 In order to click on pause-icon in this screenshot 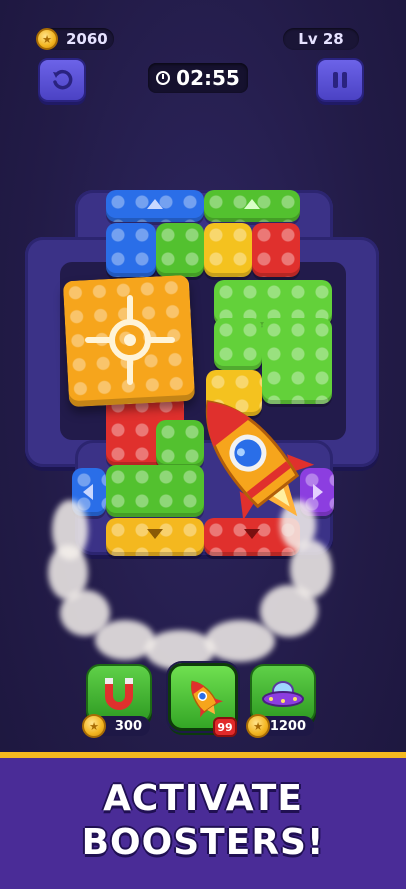, I will do `click(340, 80)`.